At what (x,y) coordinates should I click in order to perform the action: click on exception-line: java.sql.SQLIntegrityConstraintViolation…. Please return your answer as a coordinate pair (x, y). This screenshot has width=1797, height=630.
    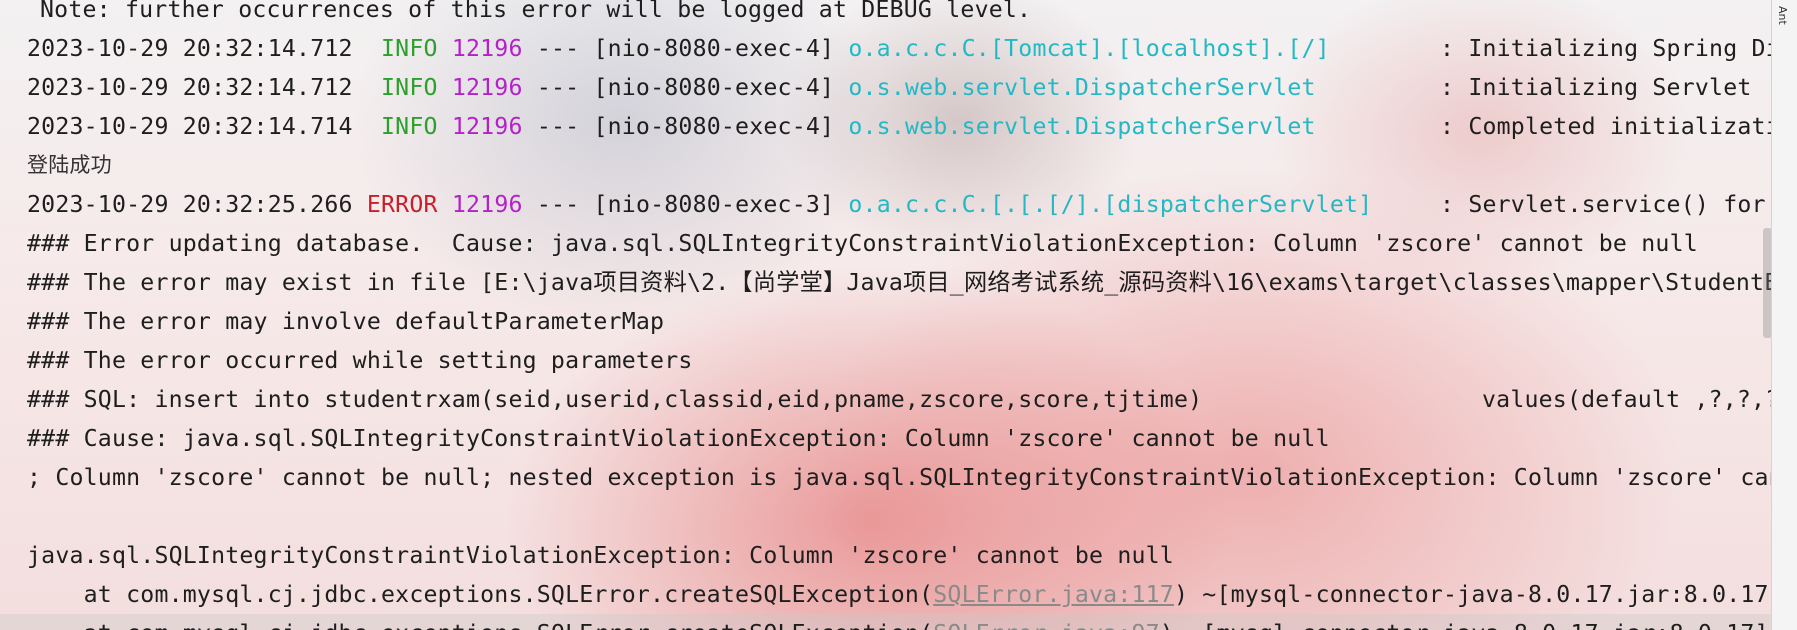
    Looking at the image, I should click on (600, 555).